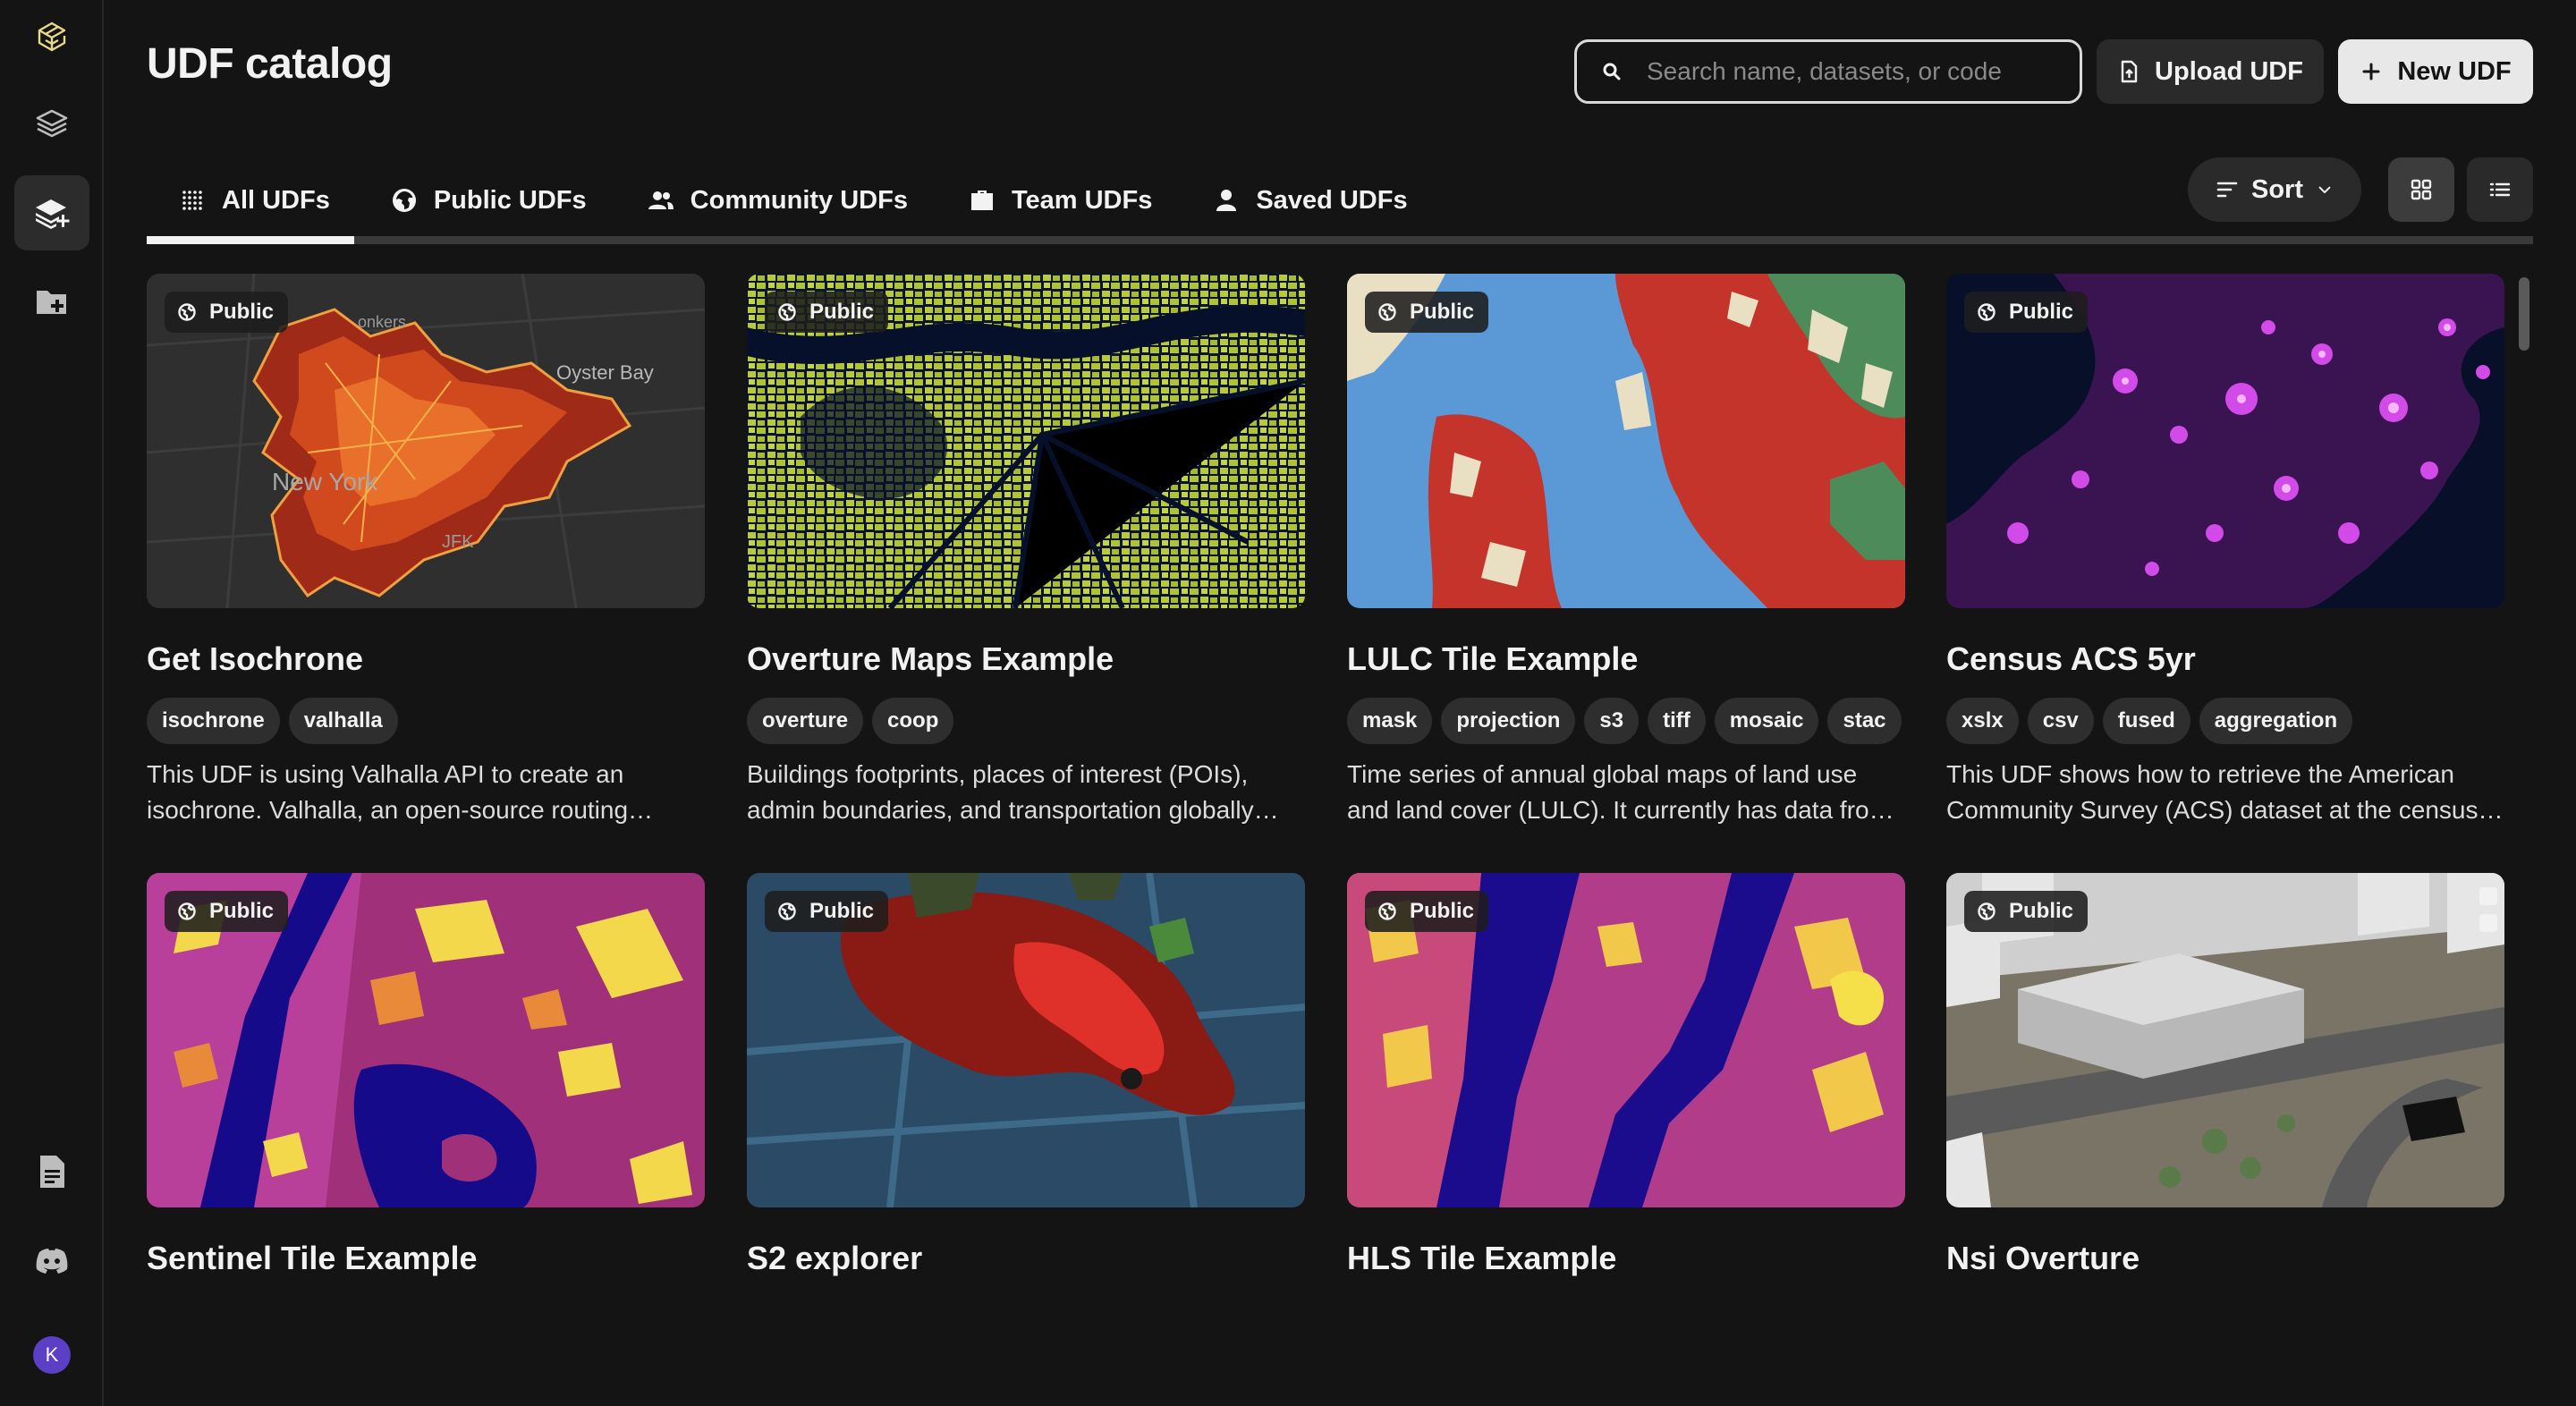 Image resolution: width=2576 pixels, height=1406 pixels. What do you see at coordinates (1026, 1259) in the screenshot?
I see `card-title: S2 explorer` at bounding box center [1026, 1259].